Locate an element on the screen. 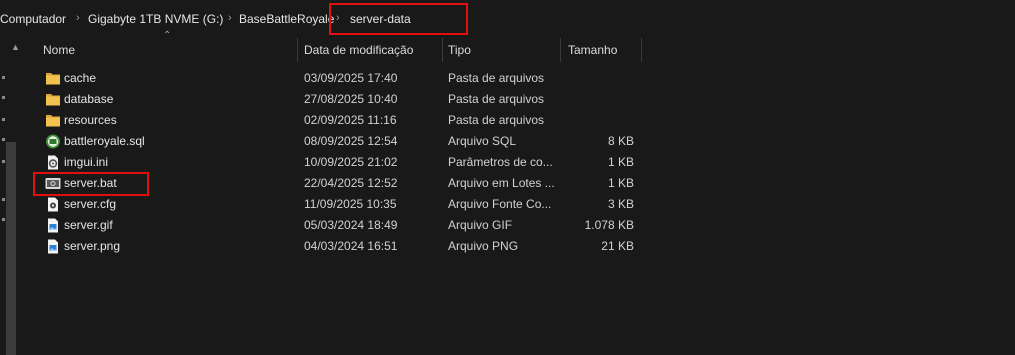 This screenshot has height=355, width=1015. navigation-pane: ▲ is located at coordinates (11, 196).